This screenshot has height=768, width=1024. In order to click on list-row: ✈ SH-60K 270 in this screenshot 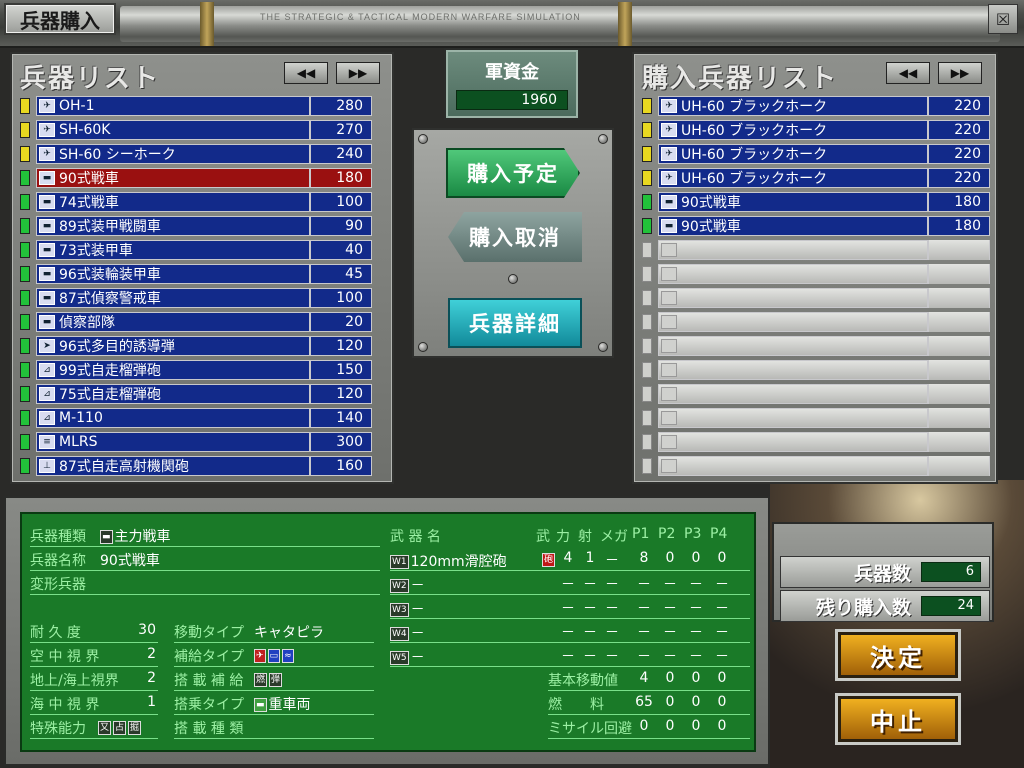, I will do `click(196, 130)`.